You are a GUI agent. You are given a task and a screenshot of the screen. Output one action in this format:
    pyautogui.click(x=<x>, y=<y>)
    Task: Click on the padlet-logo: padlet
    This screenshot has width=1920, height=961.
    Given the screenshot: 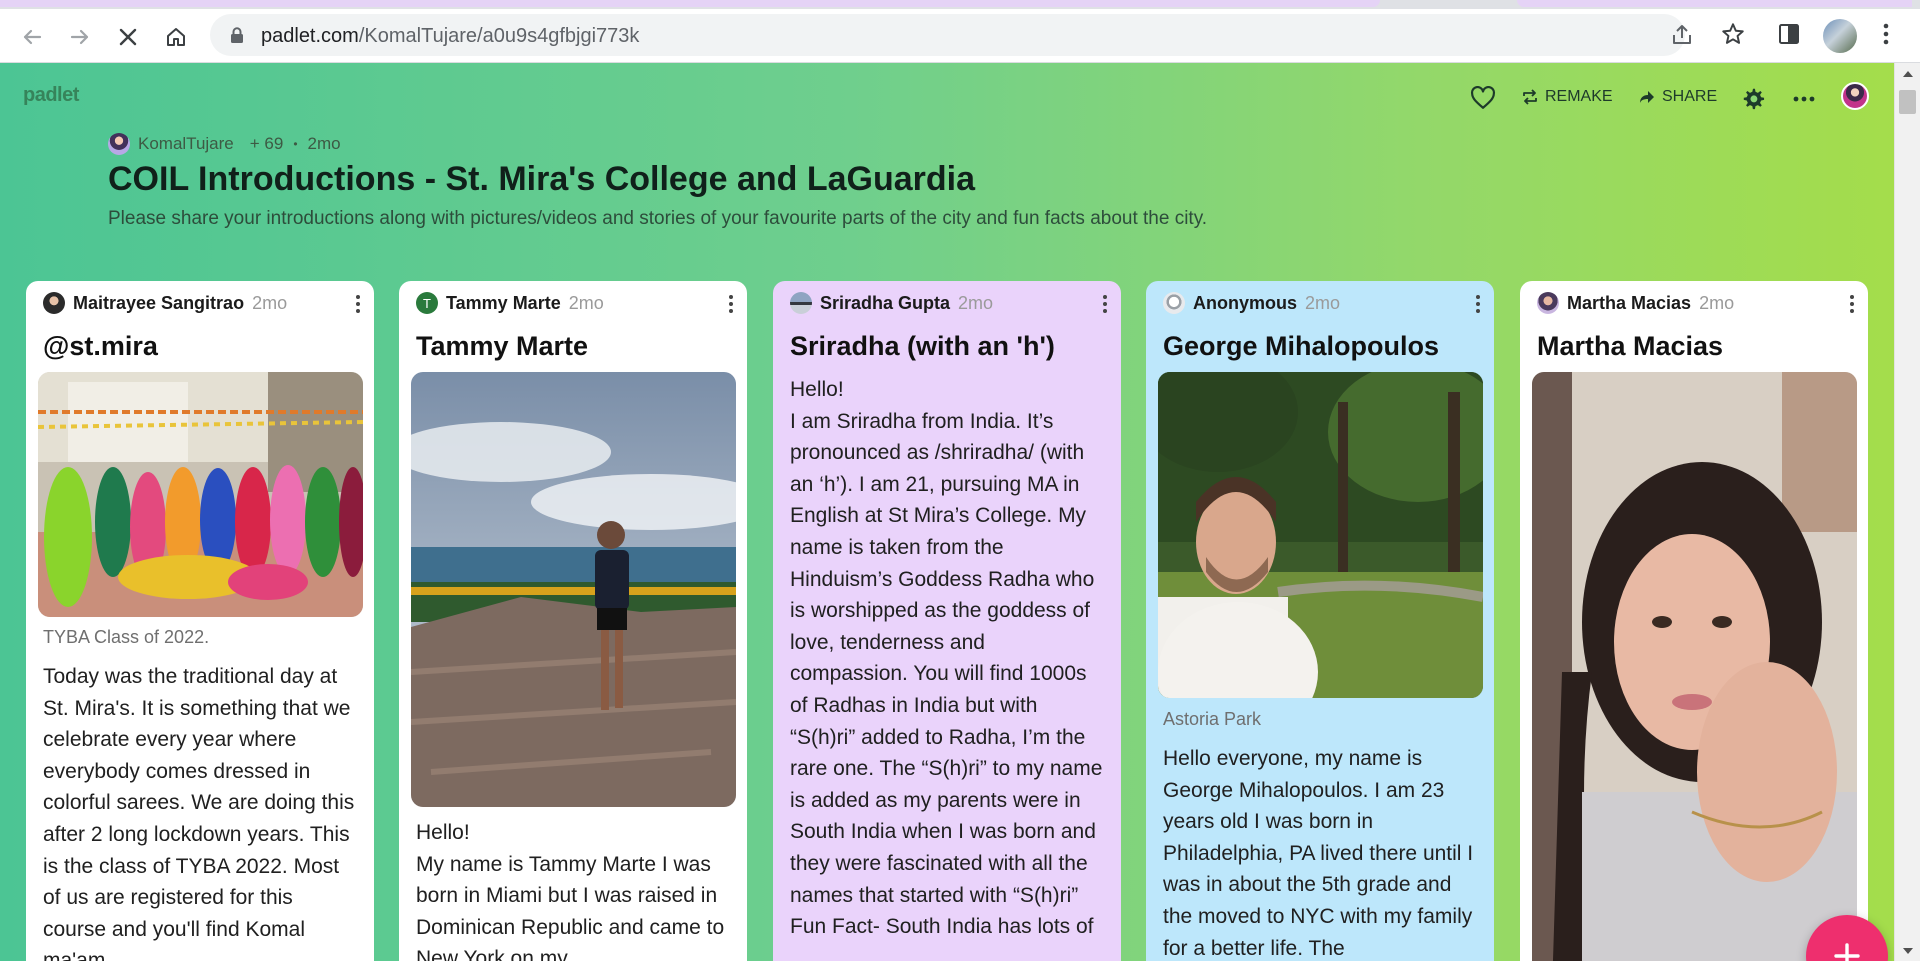 What is the action you would take?
    pyautogui.click(x=51, y=95)
    